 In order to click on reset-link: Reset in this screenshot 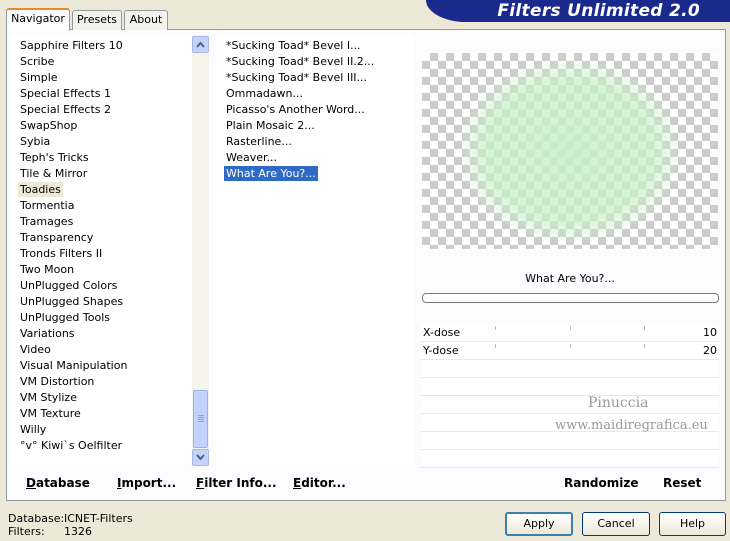, I will do `click(682, 483)`.